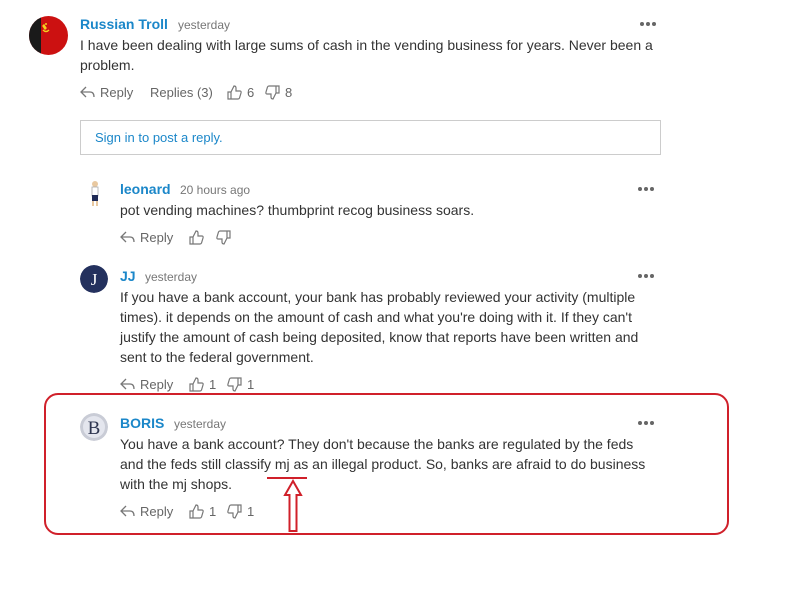  What do you see at coordinates (145, 189) in the screenshot?
I see `comment-author: leonard` at bounding box center [145, 189].